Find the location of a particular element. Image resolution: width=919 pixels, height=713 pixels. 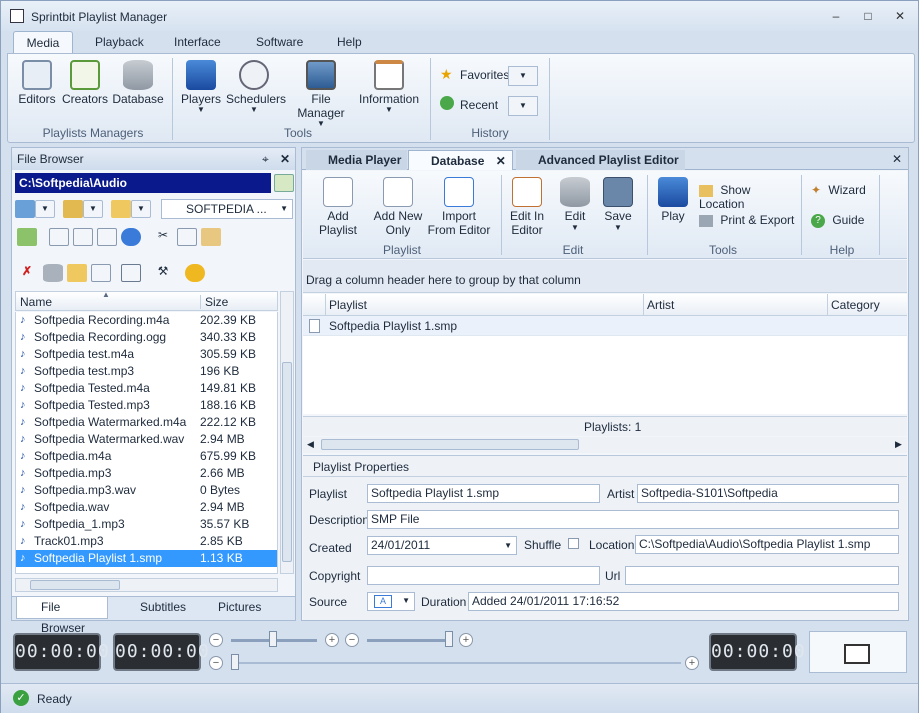

schedulers-button: Schedulers ▼ is located at coordinates (256, 86).